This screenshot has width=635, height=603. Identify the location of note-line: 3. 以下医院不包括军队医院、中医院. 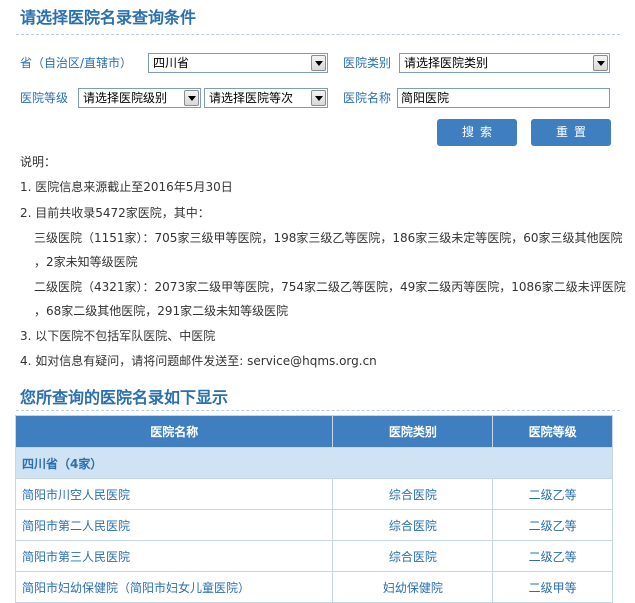
(118, 336).